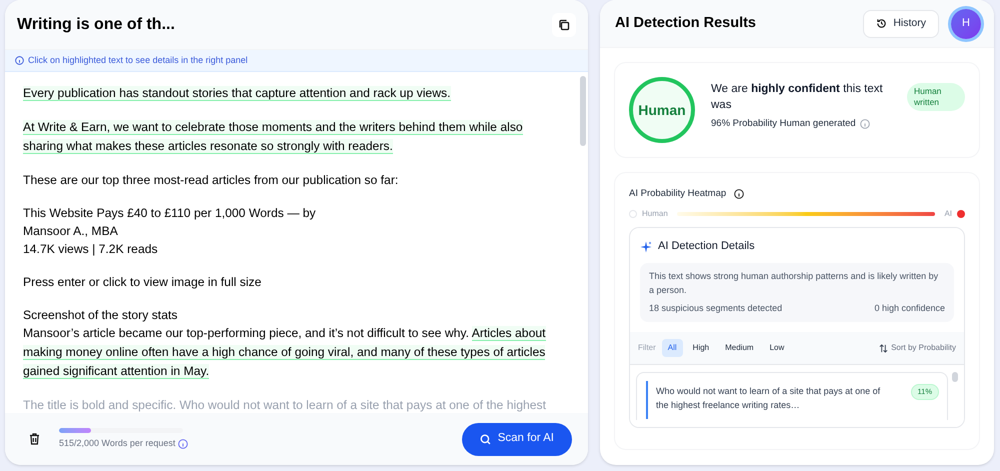 This screenshot has height=471, width=1000. Describe the element at coordinates (211, 180) in the screenshot. I see `paragraph: These are our top three most-read articles from our publication so far:` at that location.